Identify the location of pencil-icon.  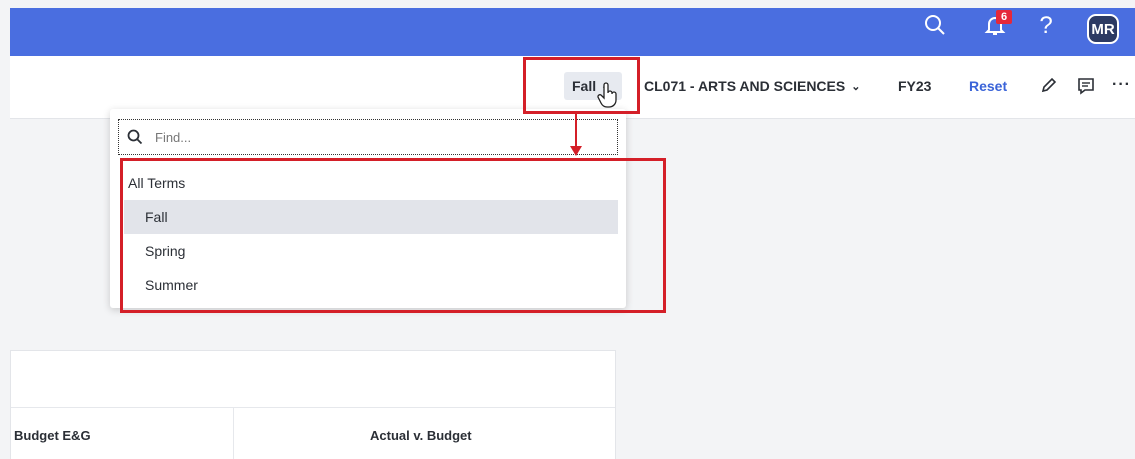
(1049, 85).